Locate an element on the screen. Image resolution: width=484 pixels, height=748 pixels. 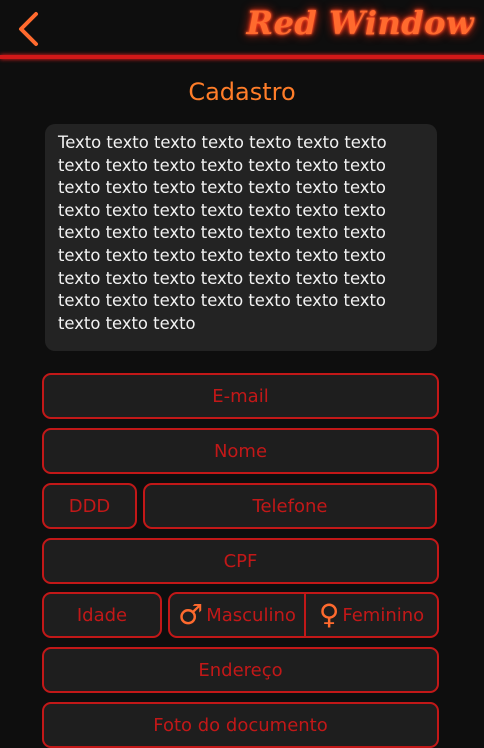
gender-male-option: ♂ Masculino is located at coordinates (238, 615).